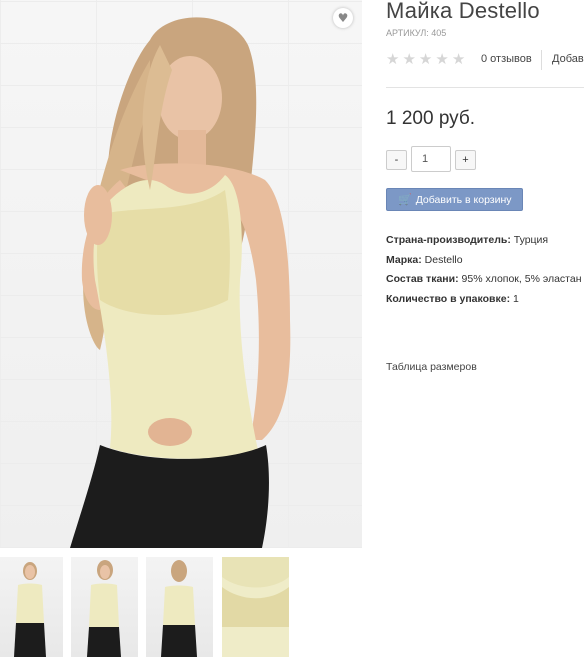 The height and width of the screenshot is (663, 584). What do you see at coordinates (431, 159) in the screenshot?
I see `quantity-input: 1` at bounding box center [431, 159].